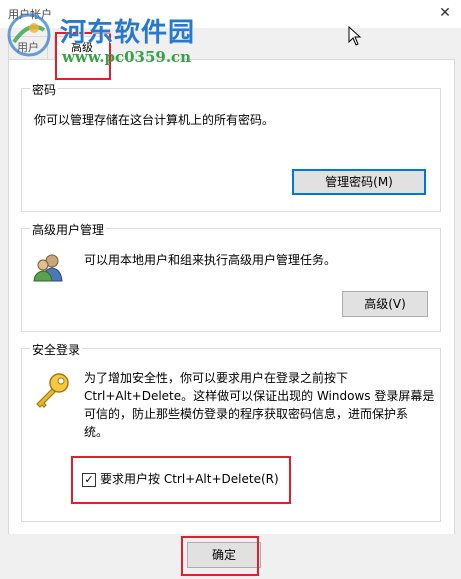 The width and height of the screenshot is (461, 579). Describe the element at coordinates (44, 89) in the screenshot. I see `passwords-group-label: 密码` at that location.